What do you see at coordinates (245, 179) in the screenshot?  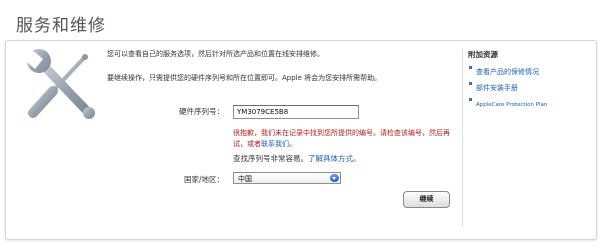 I see `country-value: 中国` at bounding box center [245, 179].